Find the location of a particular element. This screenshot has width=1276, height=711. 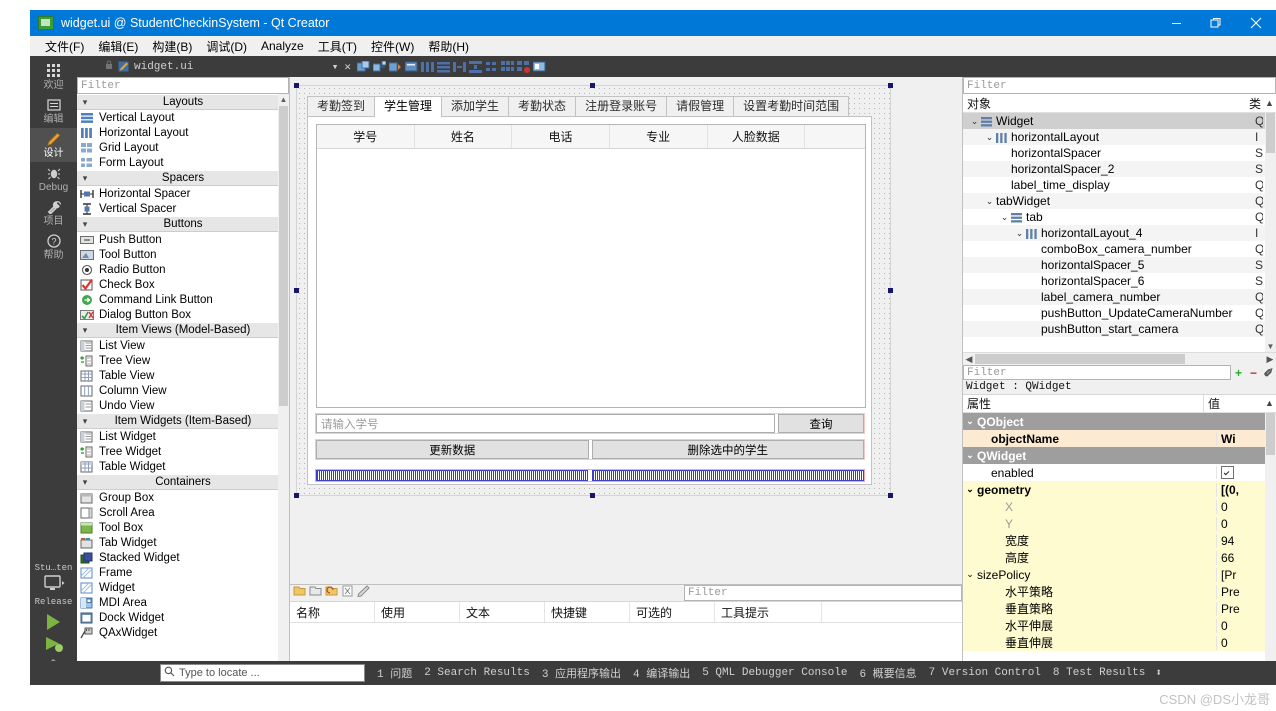

configure-property-icon: ✐ is located at coordinates (1268, 373).